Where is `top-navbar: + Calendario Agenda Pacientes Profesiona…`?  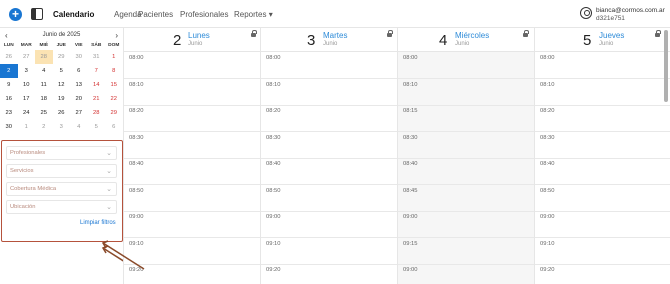 top-navbar: + Calendario Agenda Pacientes Profesiona… is located at coordinates (335, 14).